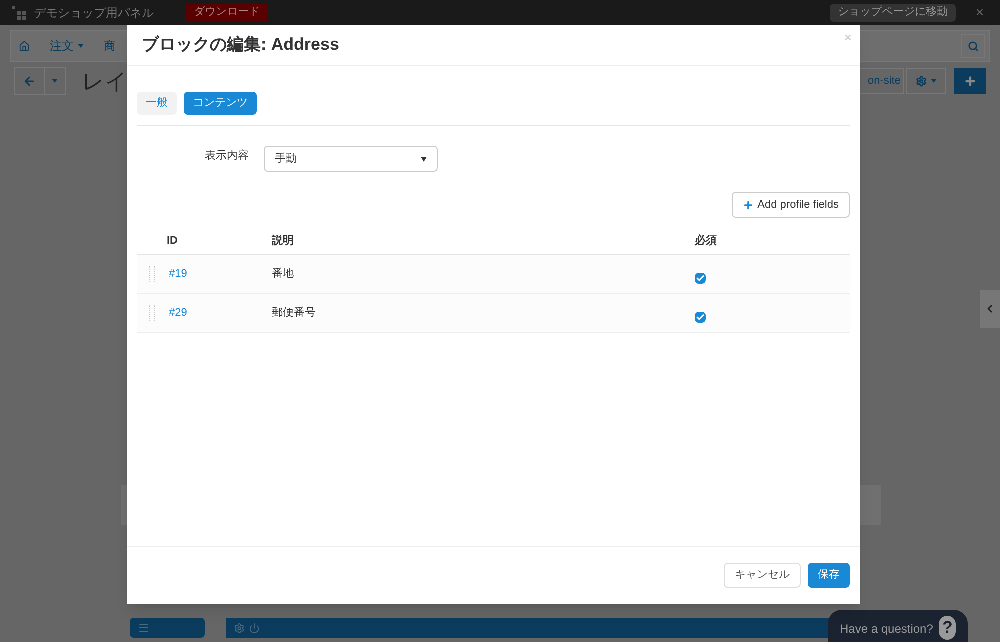 Image resolution: width=1000 pixels, height=642 pixels. Describe the element at coordinates (706, 241) in the screenshot. I see `column-header: 必須` at that location.